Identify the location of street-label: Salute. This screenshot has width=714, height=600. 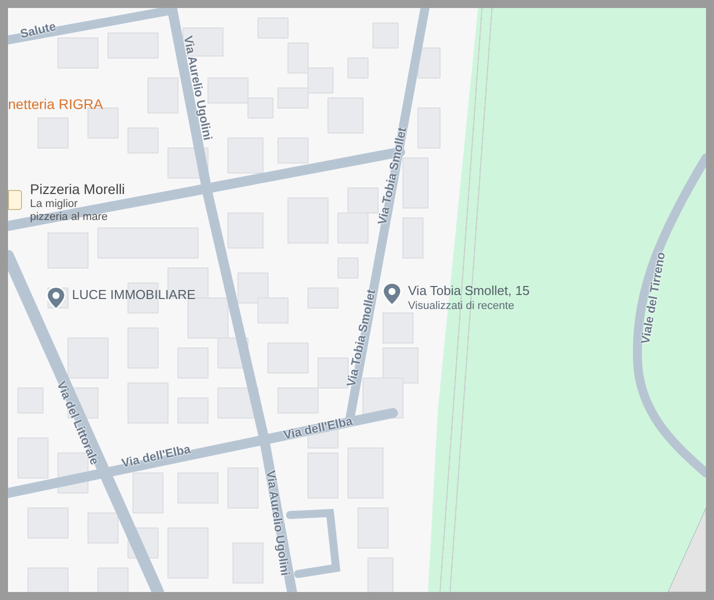
(38, 30).